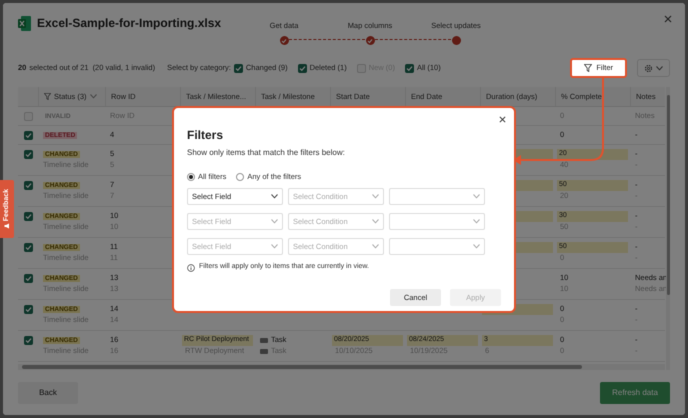 Image resolution: width=688 pixels, height=418 pixels. Describe the element at coordinates (266, 153) in the screenshot. I see `dialog-subtitle: Show only items that match the filters below:` at that location.